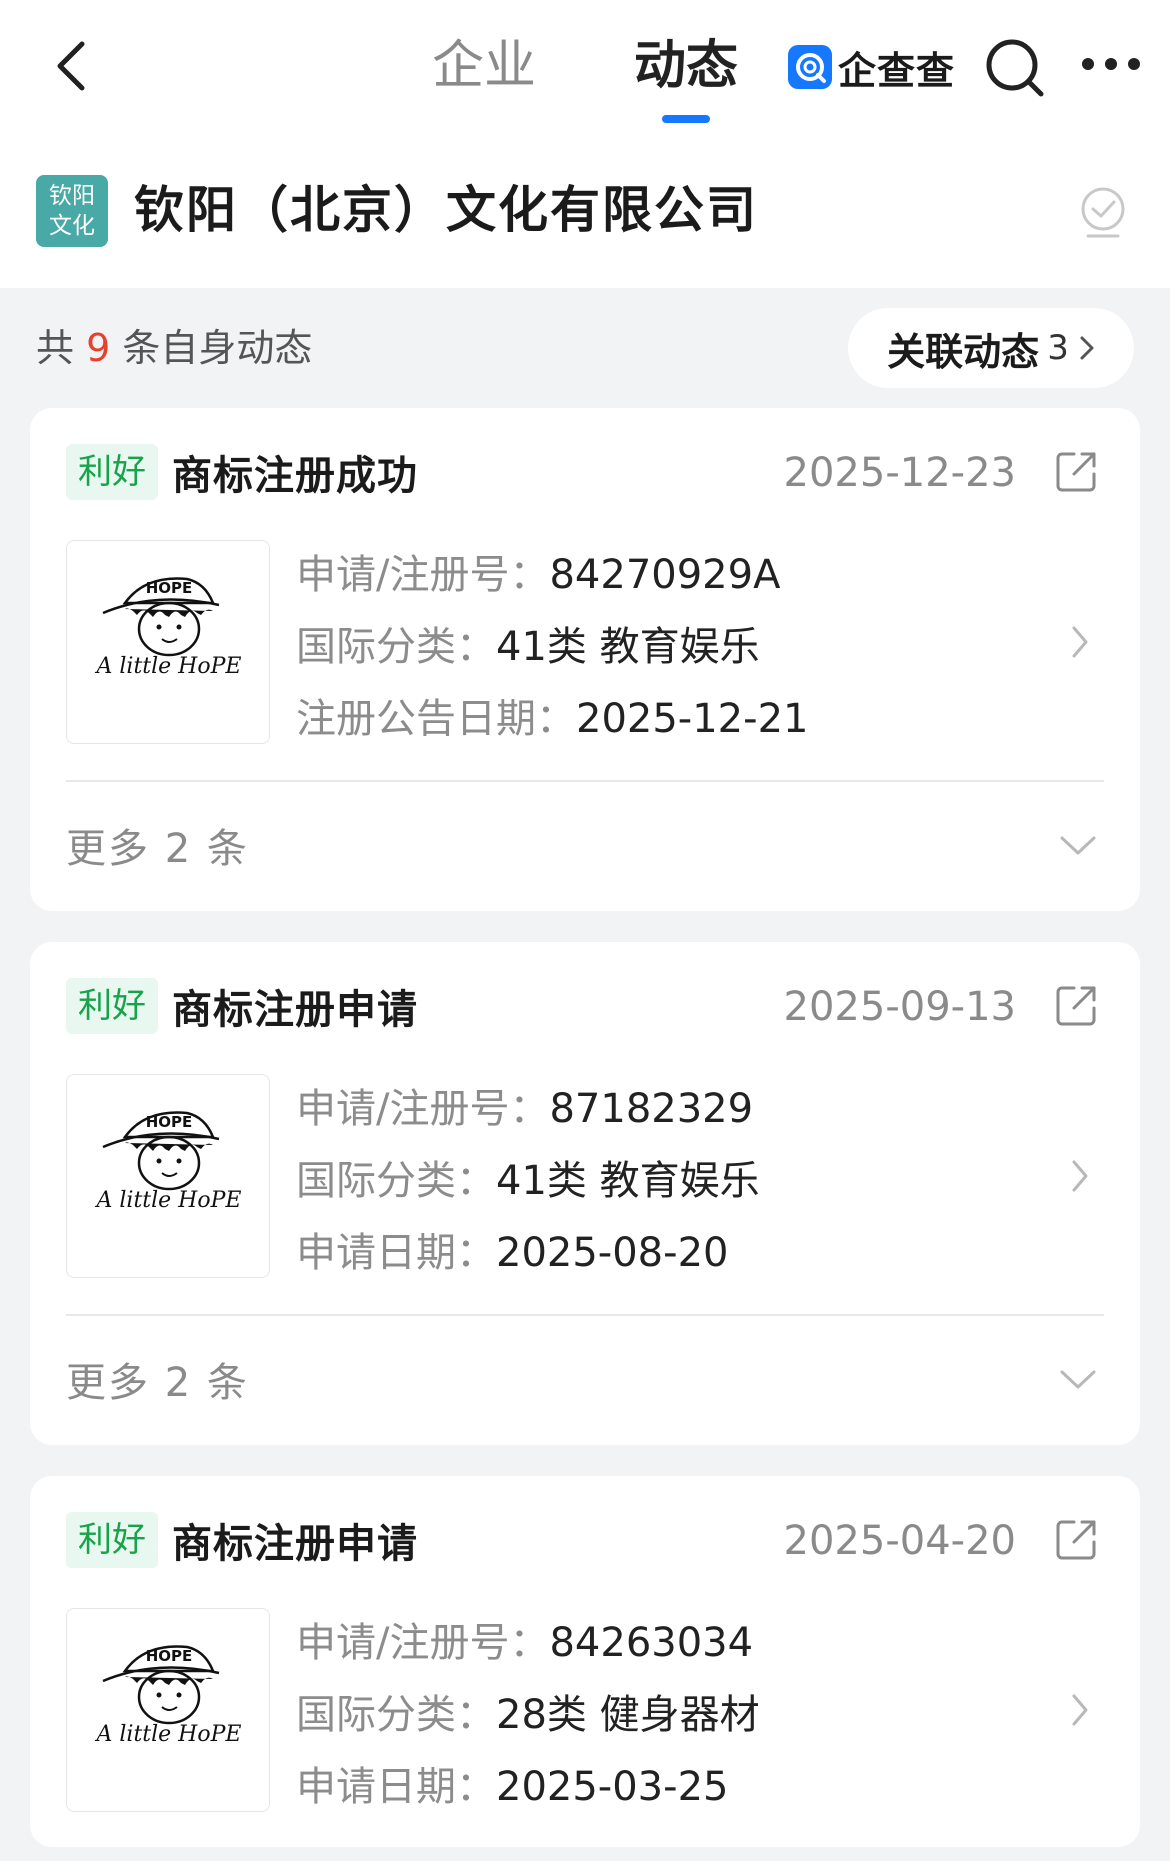 The width and height of the screenshot is (1170, 1861). Describe the element at coordinates (810, 67) in the screenshot. I see `qichacha-logo-icon` at that location.